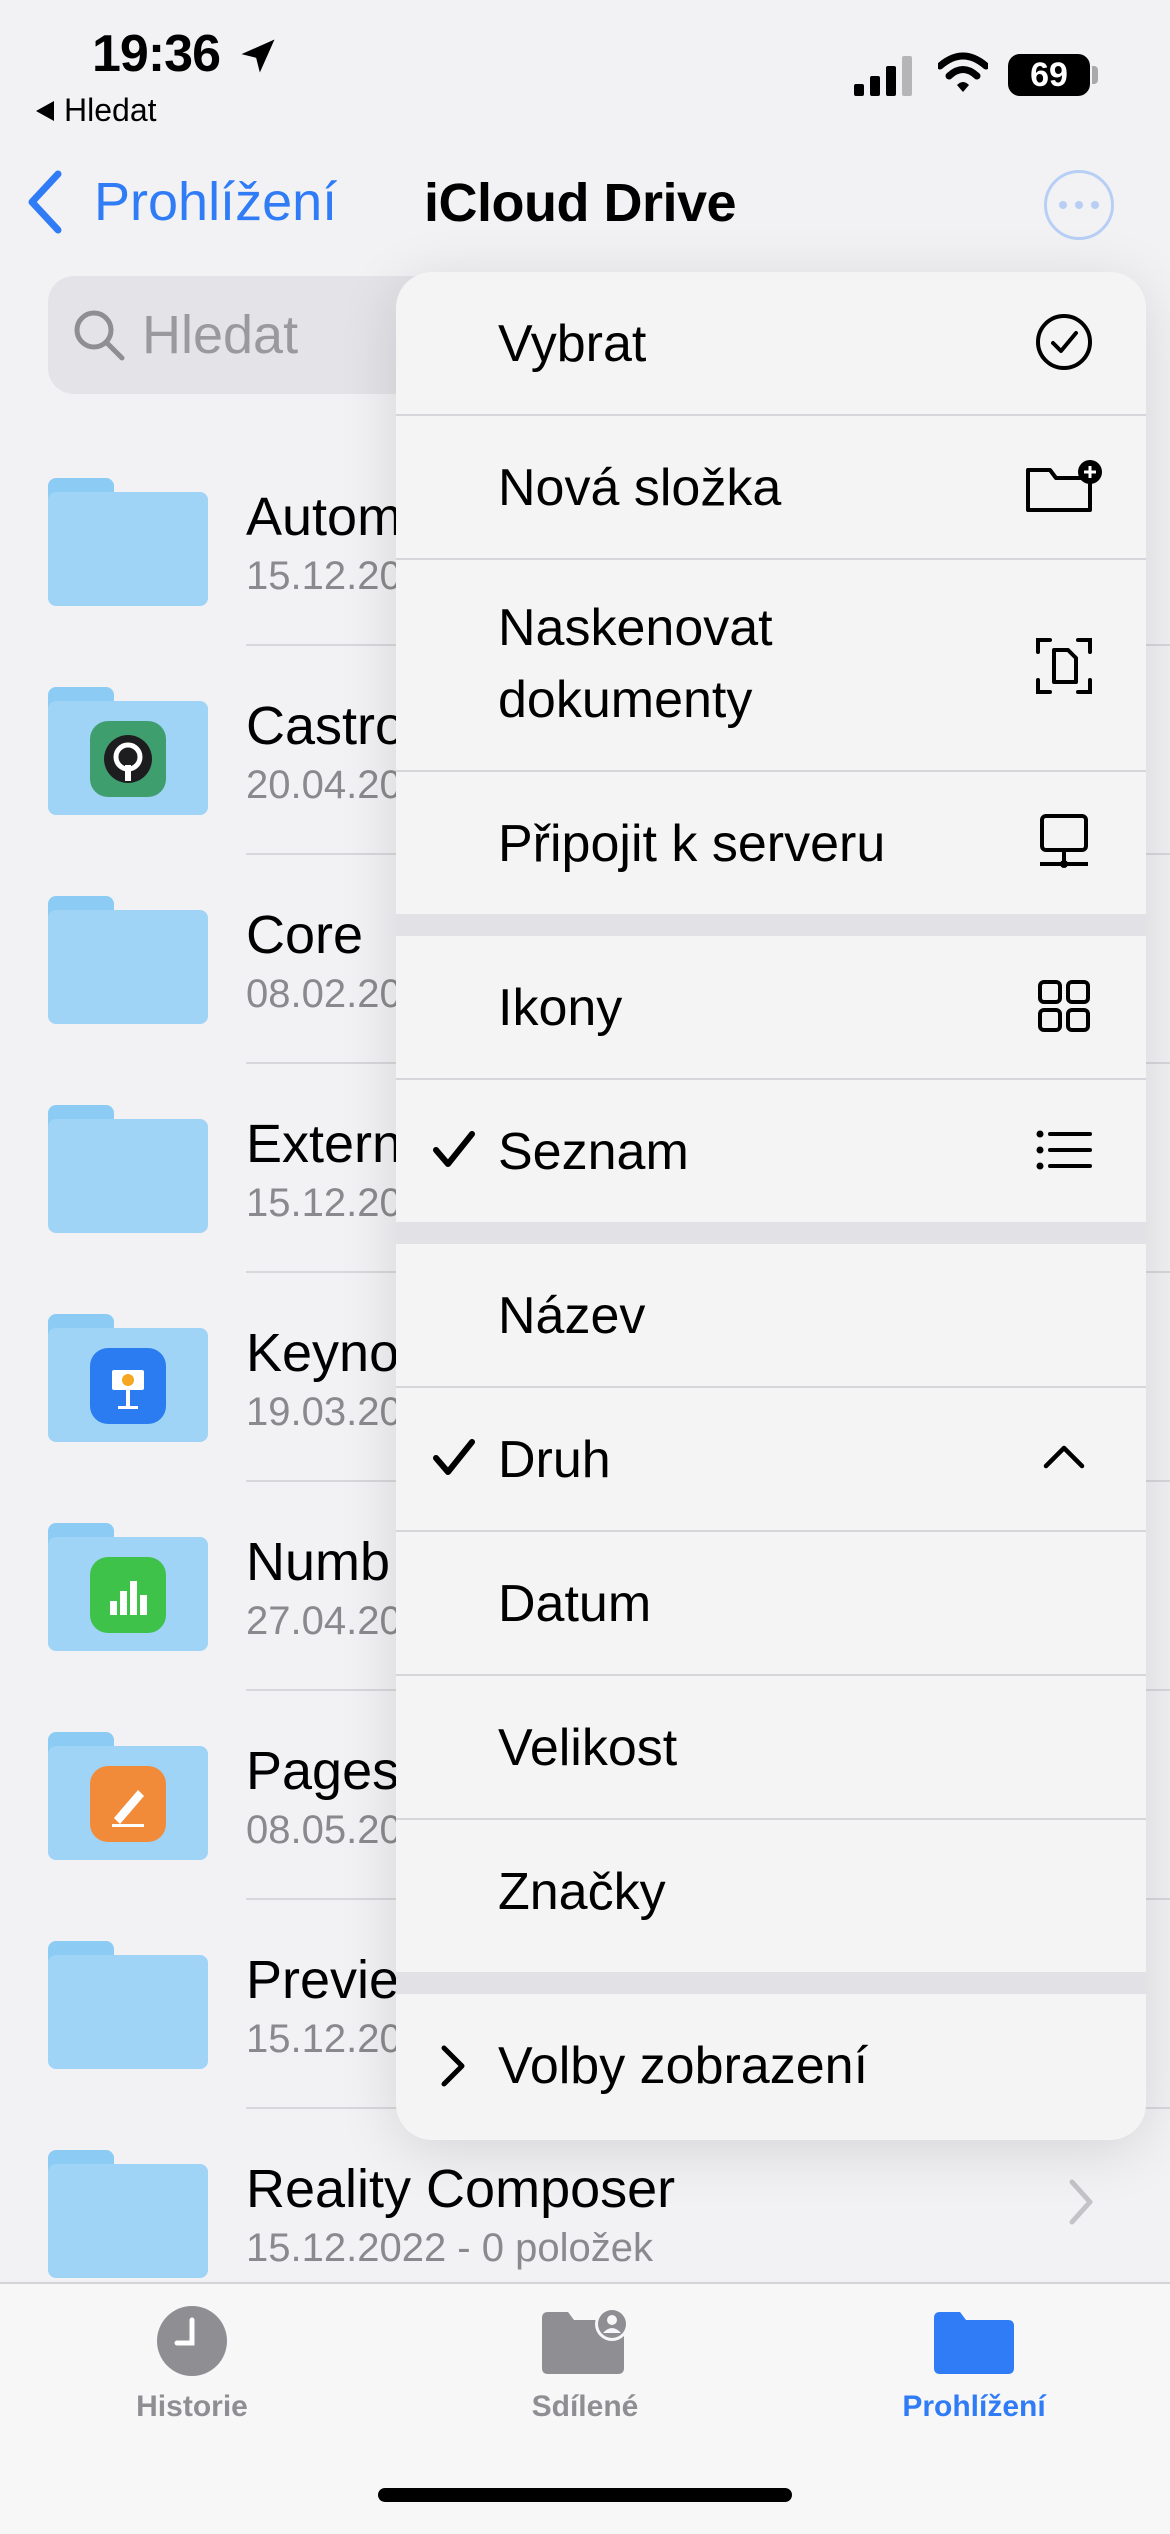  What do you see at coordinates (771, 1747) in the screenshot?
I see `menu-item-sort-size: Velikost` at bounding box center [771, 1747].